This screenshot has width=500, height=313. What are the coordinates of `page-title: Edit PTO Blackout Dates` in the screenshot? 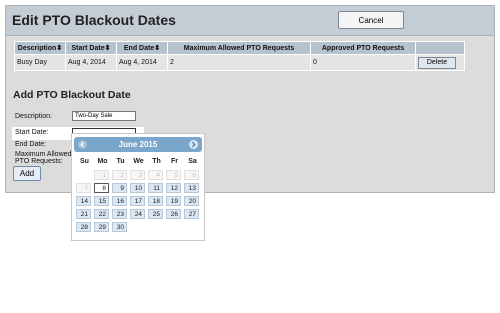 It's located at (94, 20).